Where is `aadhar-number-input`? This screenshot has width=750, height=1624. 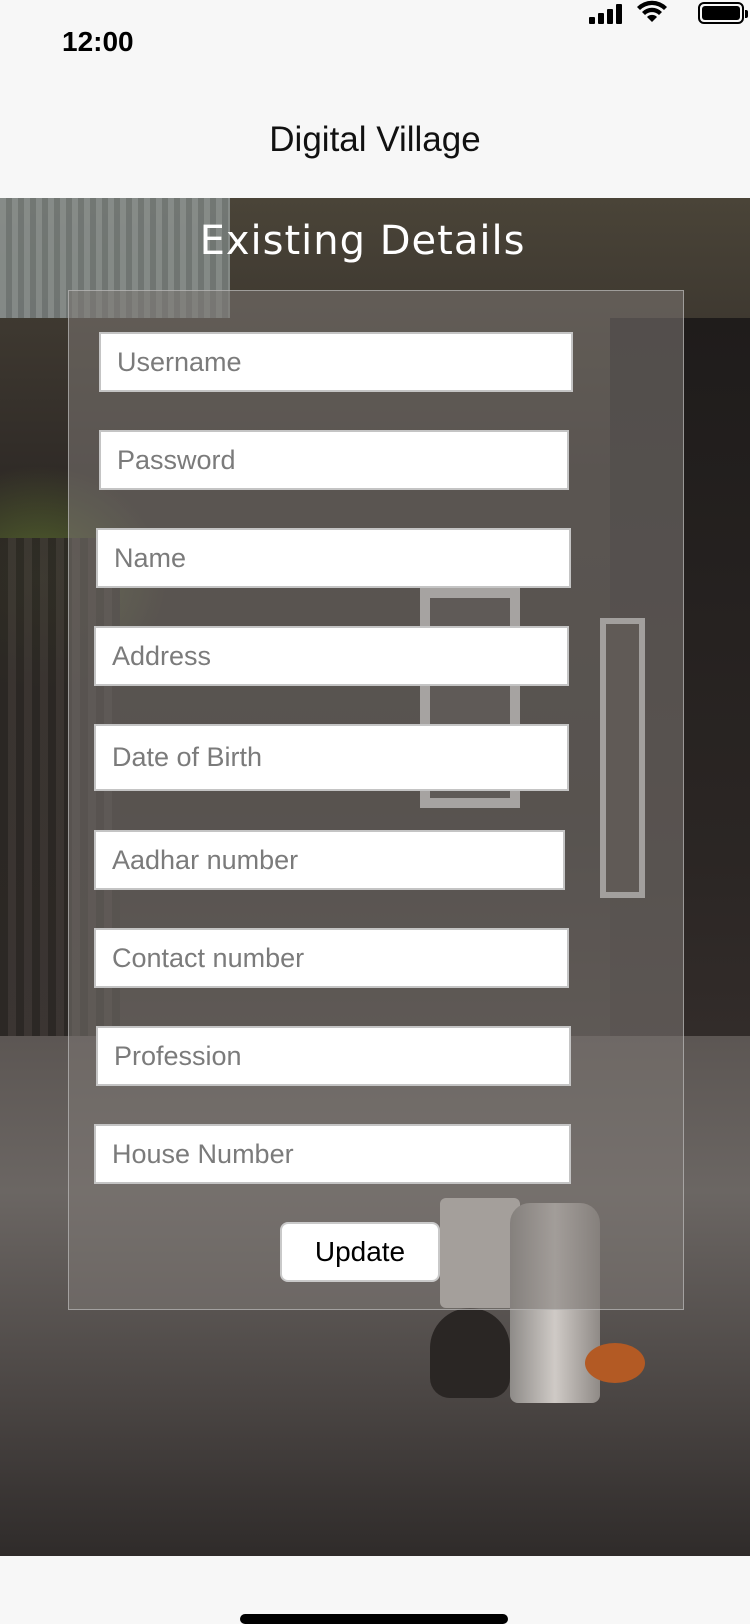 aadhar-number-input is located at coordinates (329, 860).